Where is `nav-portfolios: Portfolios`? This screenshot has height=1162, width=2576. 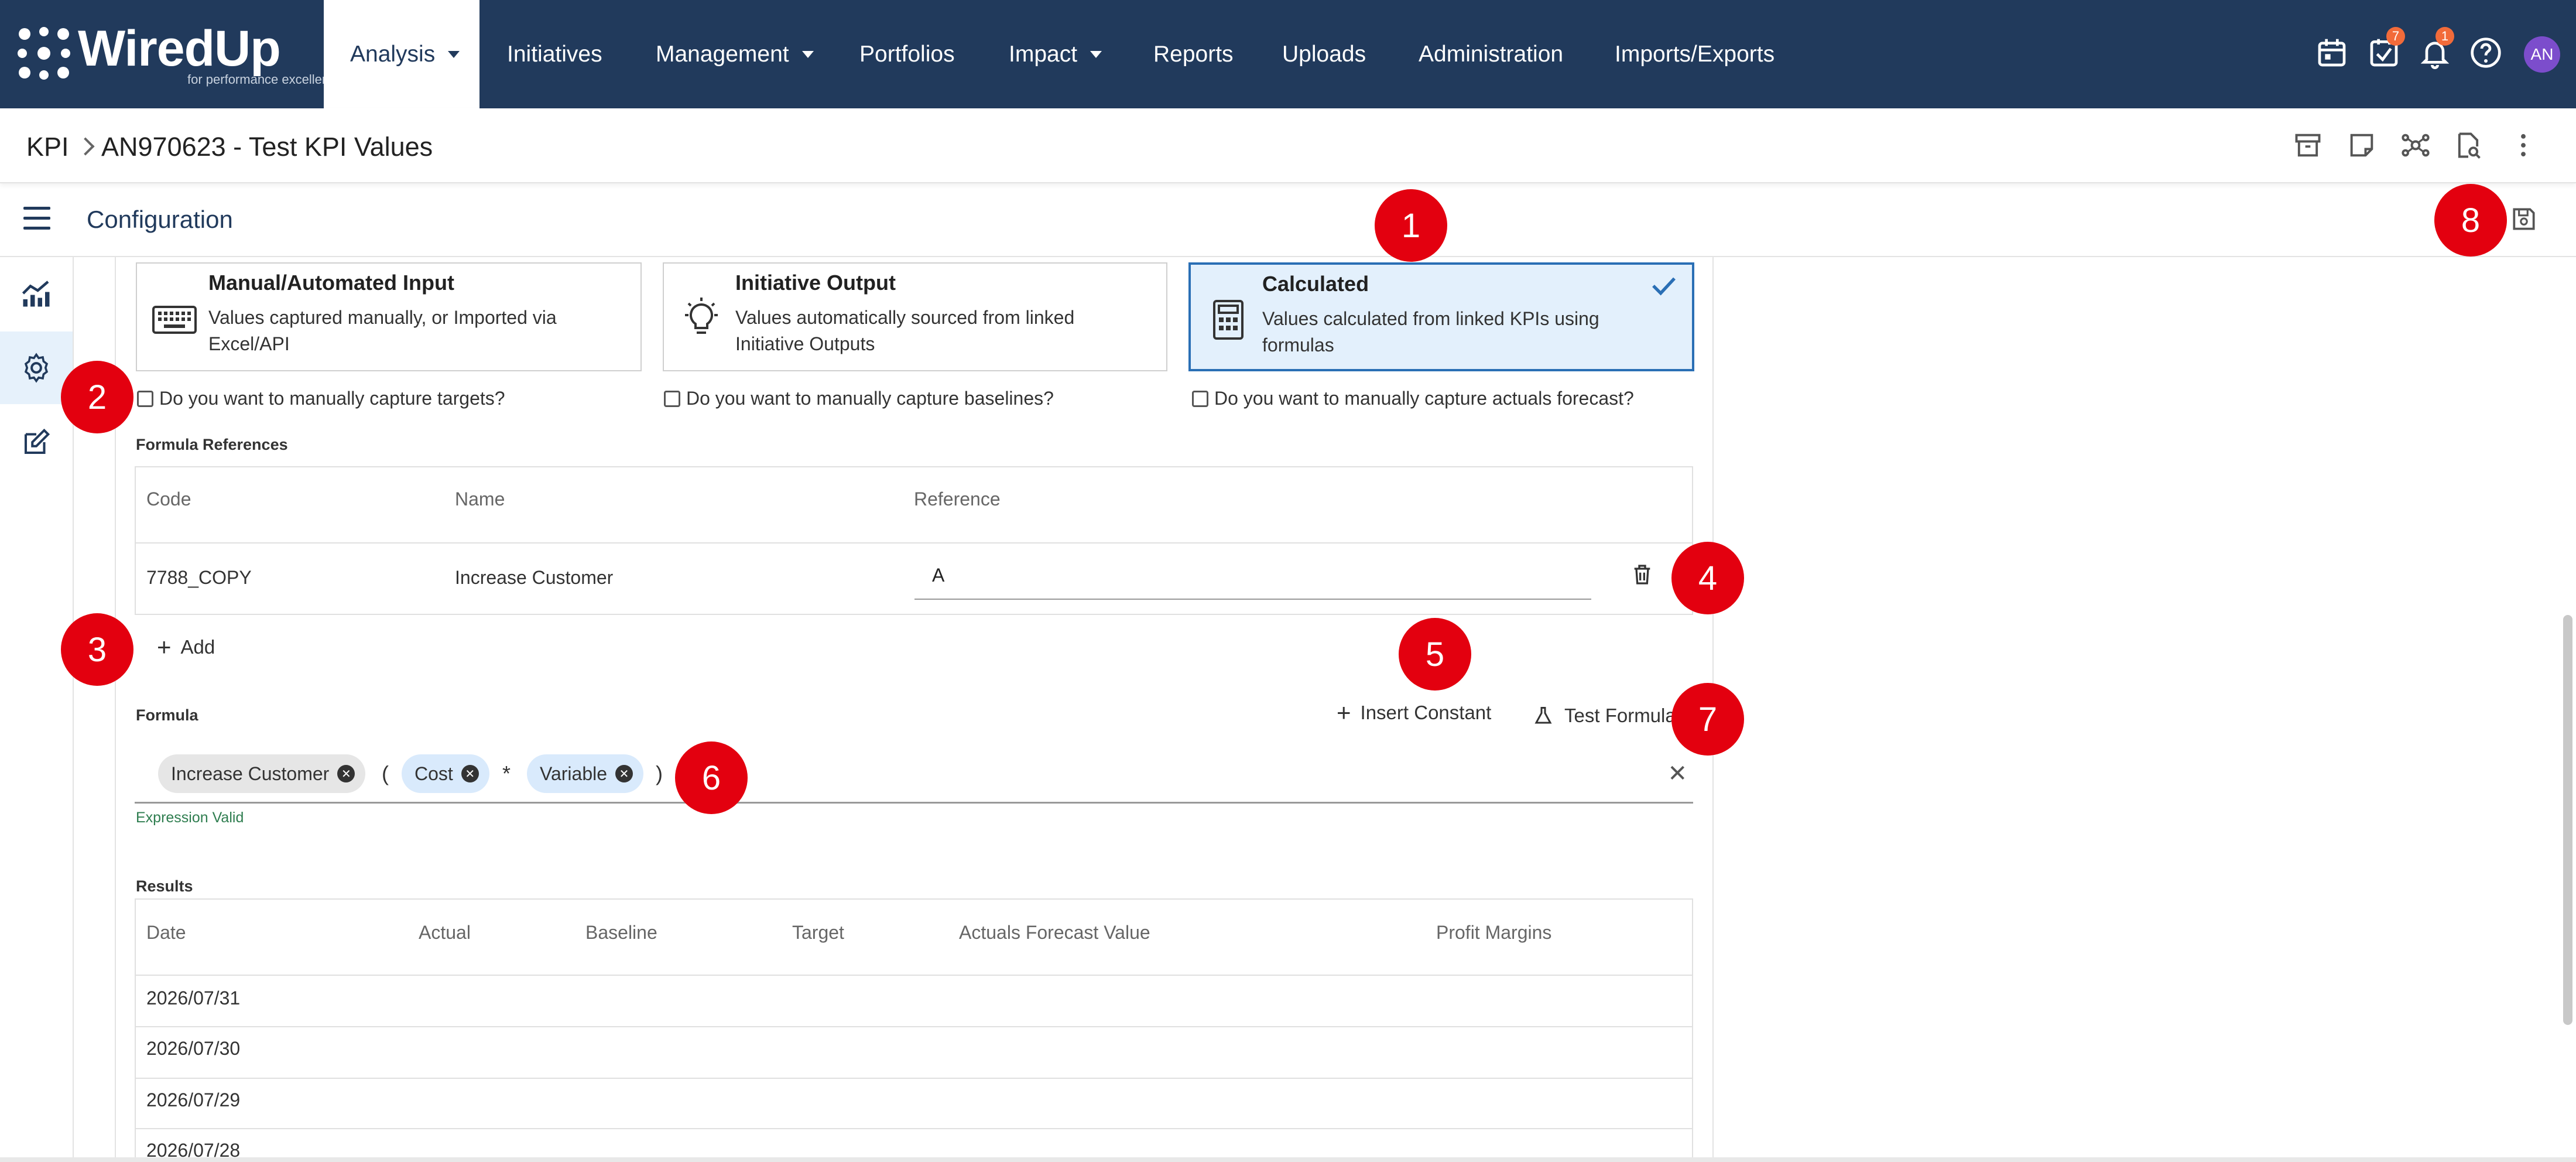 nav-portfolios: Portfolios is located at coordinates (907, 54).